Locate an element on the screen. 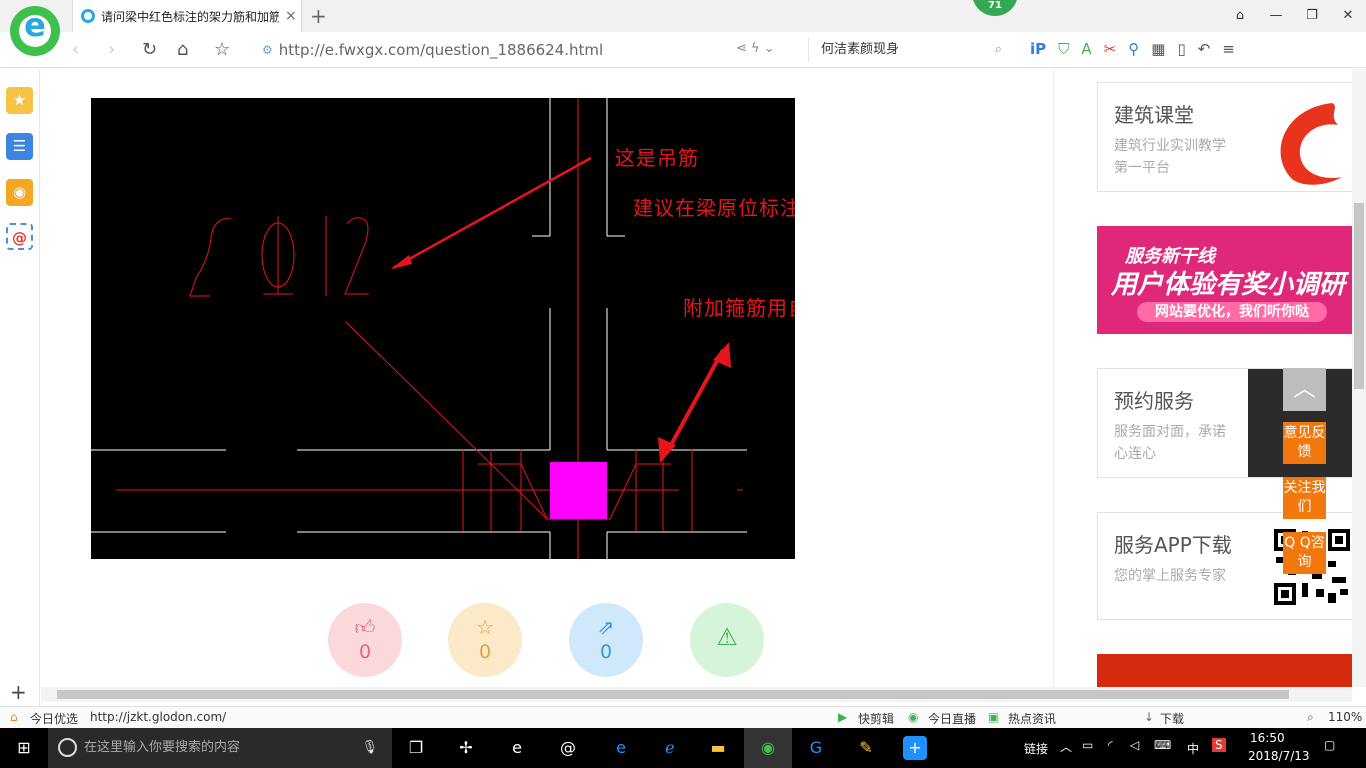 The image size is (1366, 768). translate-icon: A is located at coordinates (1086, 49).